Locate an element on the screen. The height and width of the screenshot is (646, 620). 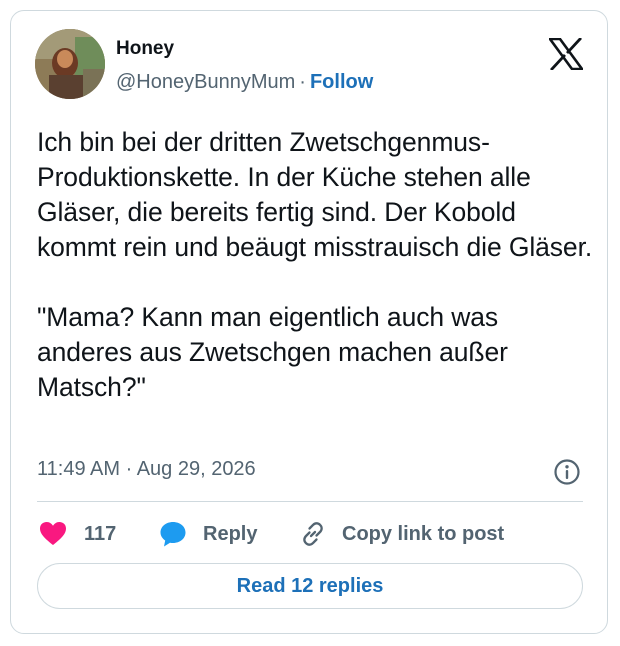
copy-link-button: Copy link to post is located at coordinates (401, 534).